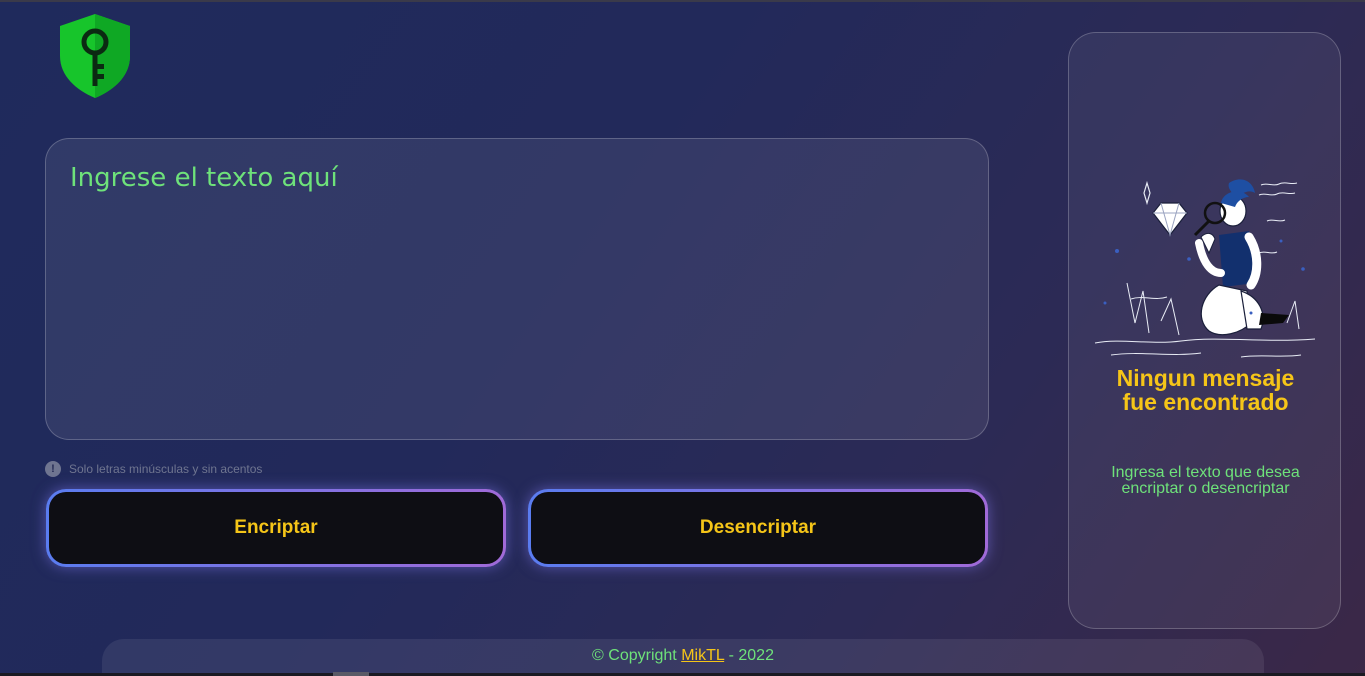 The height and width of the screenshot is (676, 1365). What do you see at coordinates (166, 469) in the screenshot?
I see `hint-text: Solo letras minúsculas y sin acentos` at bounding box center [166, 469].